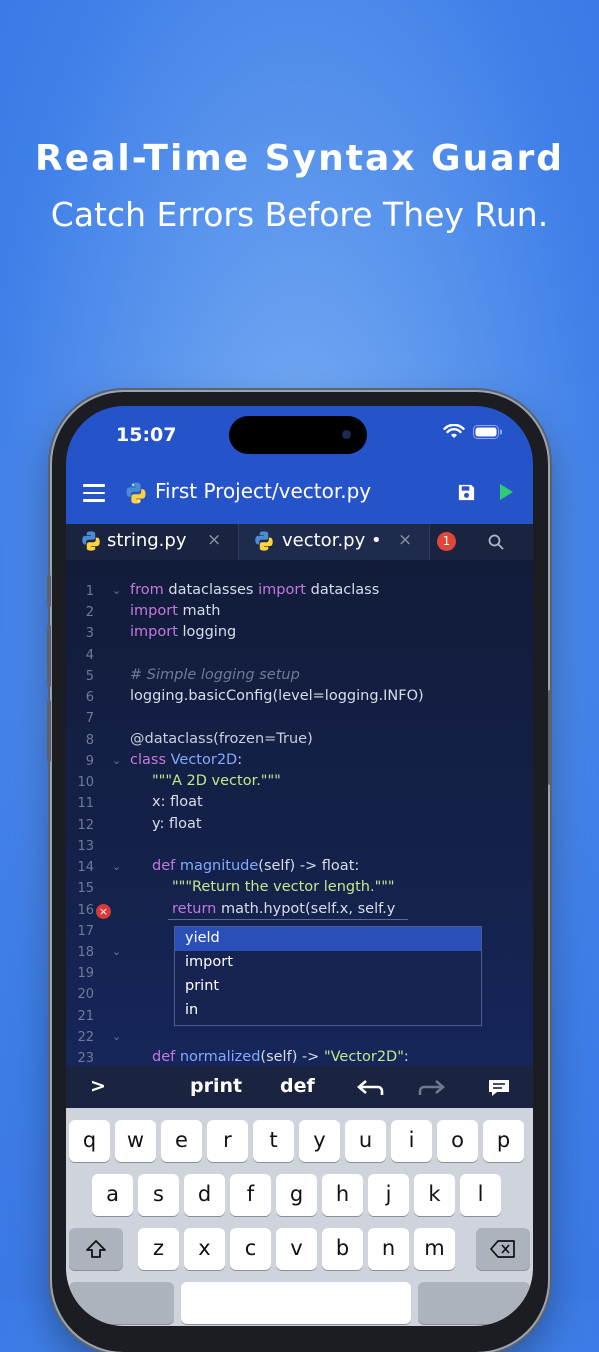 Image resolution: width=599 pixels, height=1352 pixels. I want to click on code-line: 7, so click(89, 718).